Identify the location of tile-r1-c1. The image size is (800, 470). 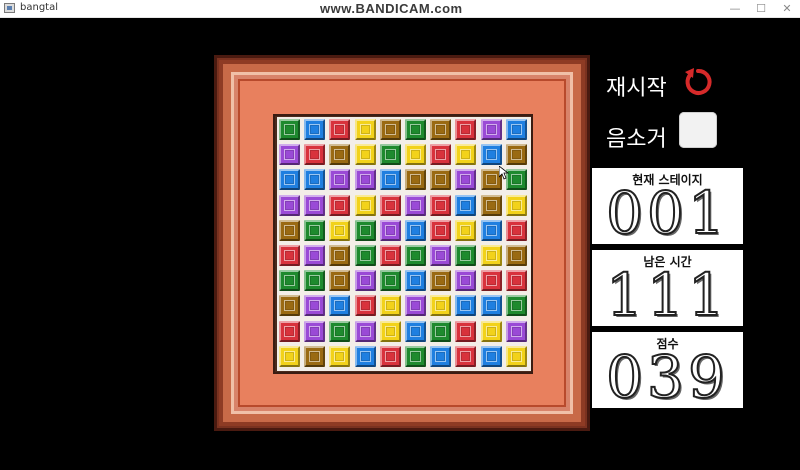
(315, 155).